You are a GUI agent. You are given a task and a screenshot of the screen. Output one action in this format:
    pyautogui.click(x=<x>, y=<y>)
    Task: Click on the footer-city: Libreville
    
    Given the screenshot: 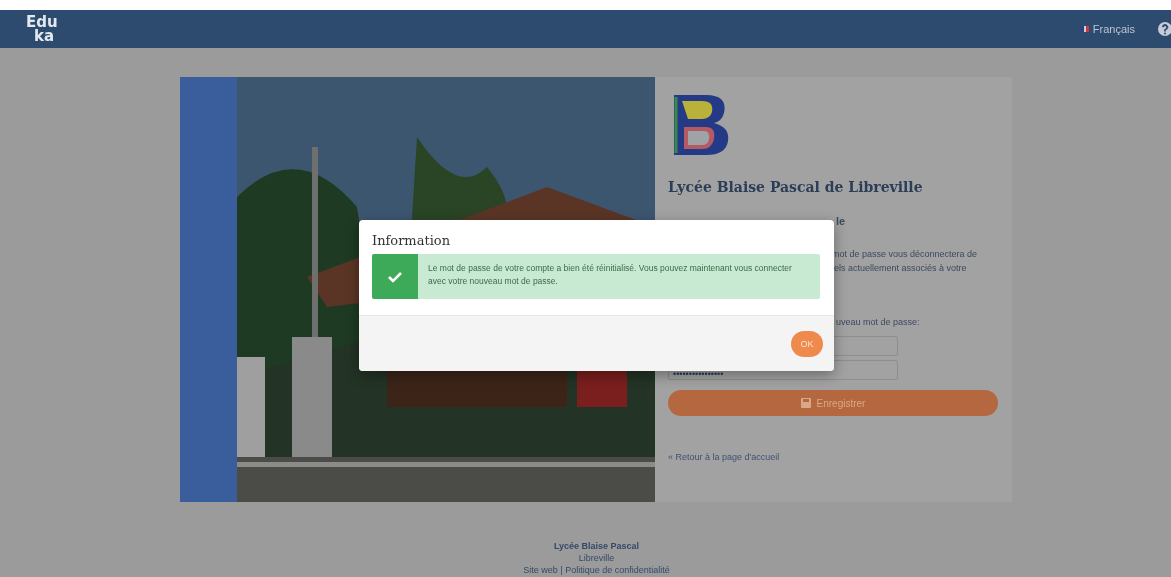 What is the action you would take?
    pyautogui.click(x=596, y=558)
    